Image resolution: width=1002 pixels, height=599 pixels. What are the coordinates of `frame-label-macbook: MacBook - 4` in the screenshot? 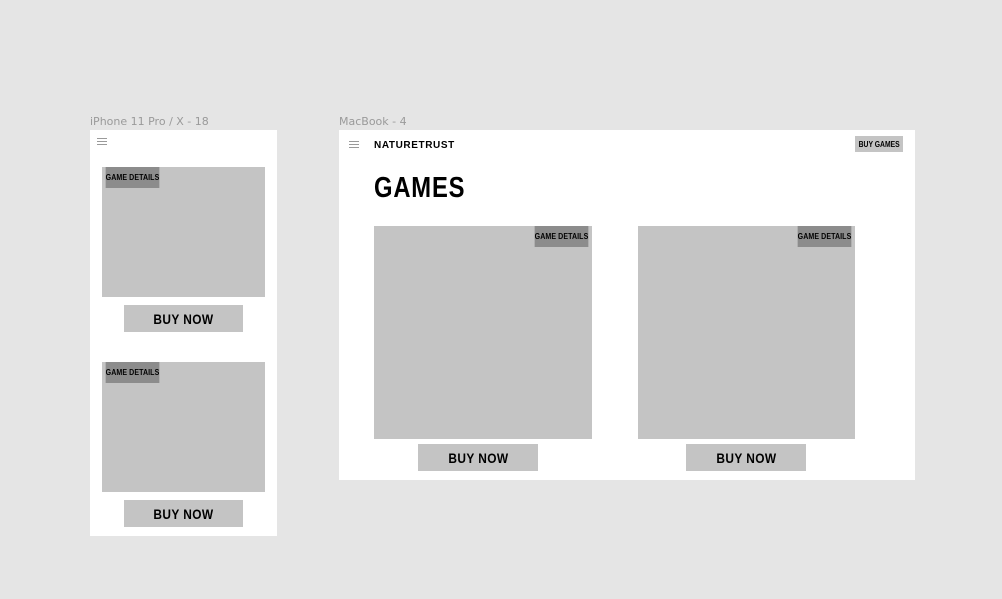 It's located at (373, 121).